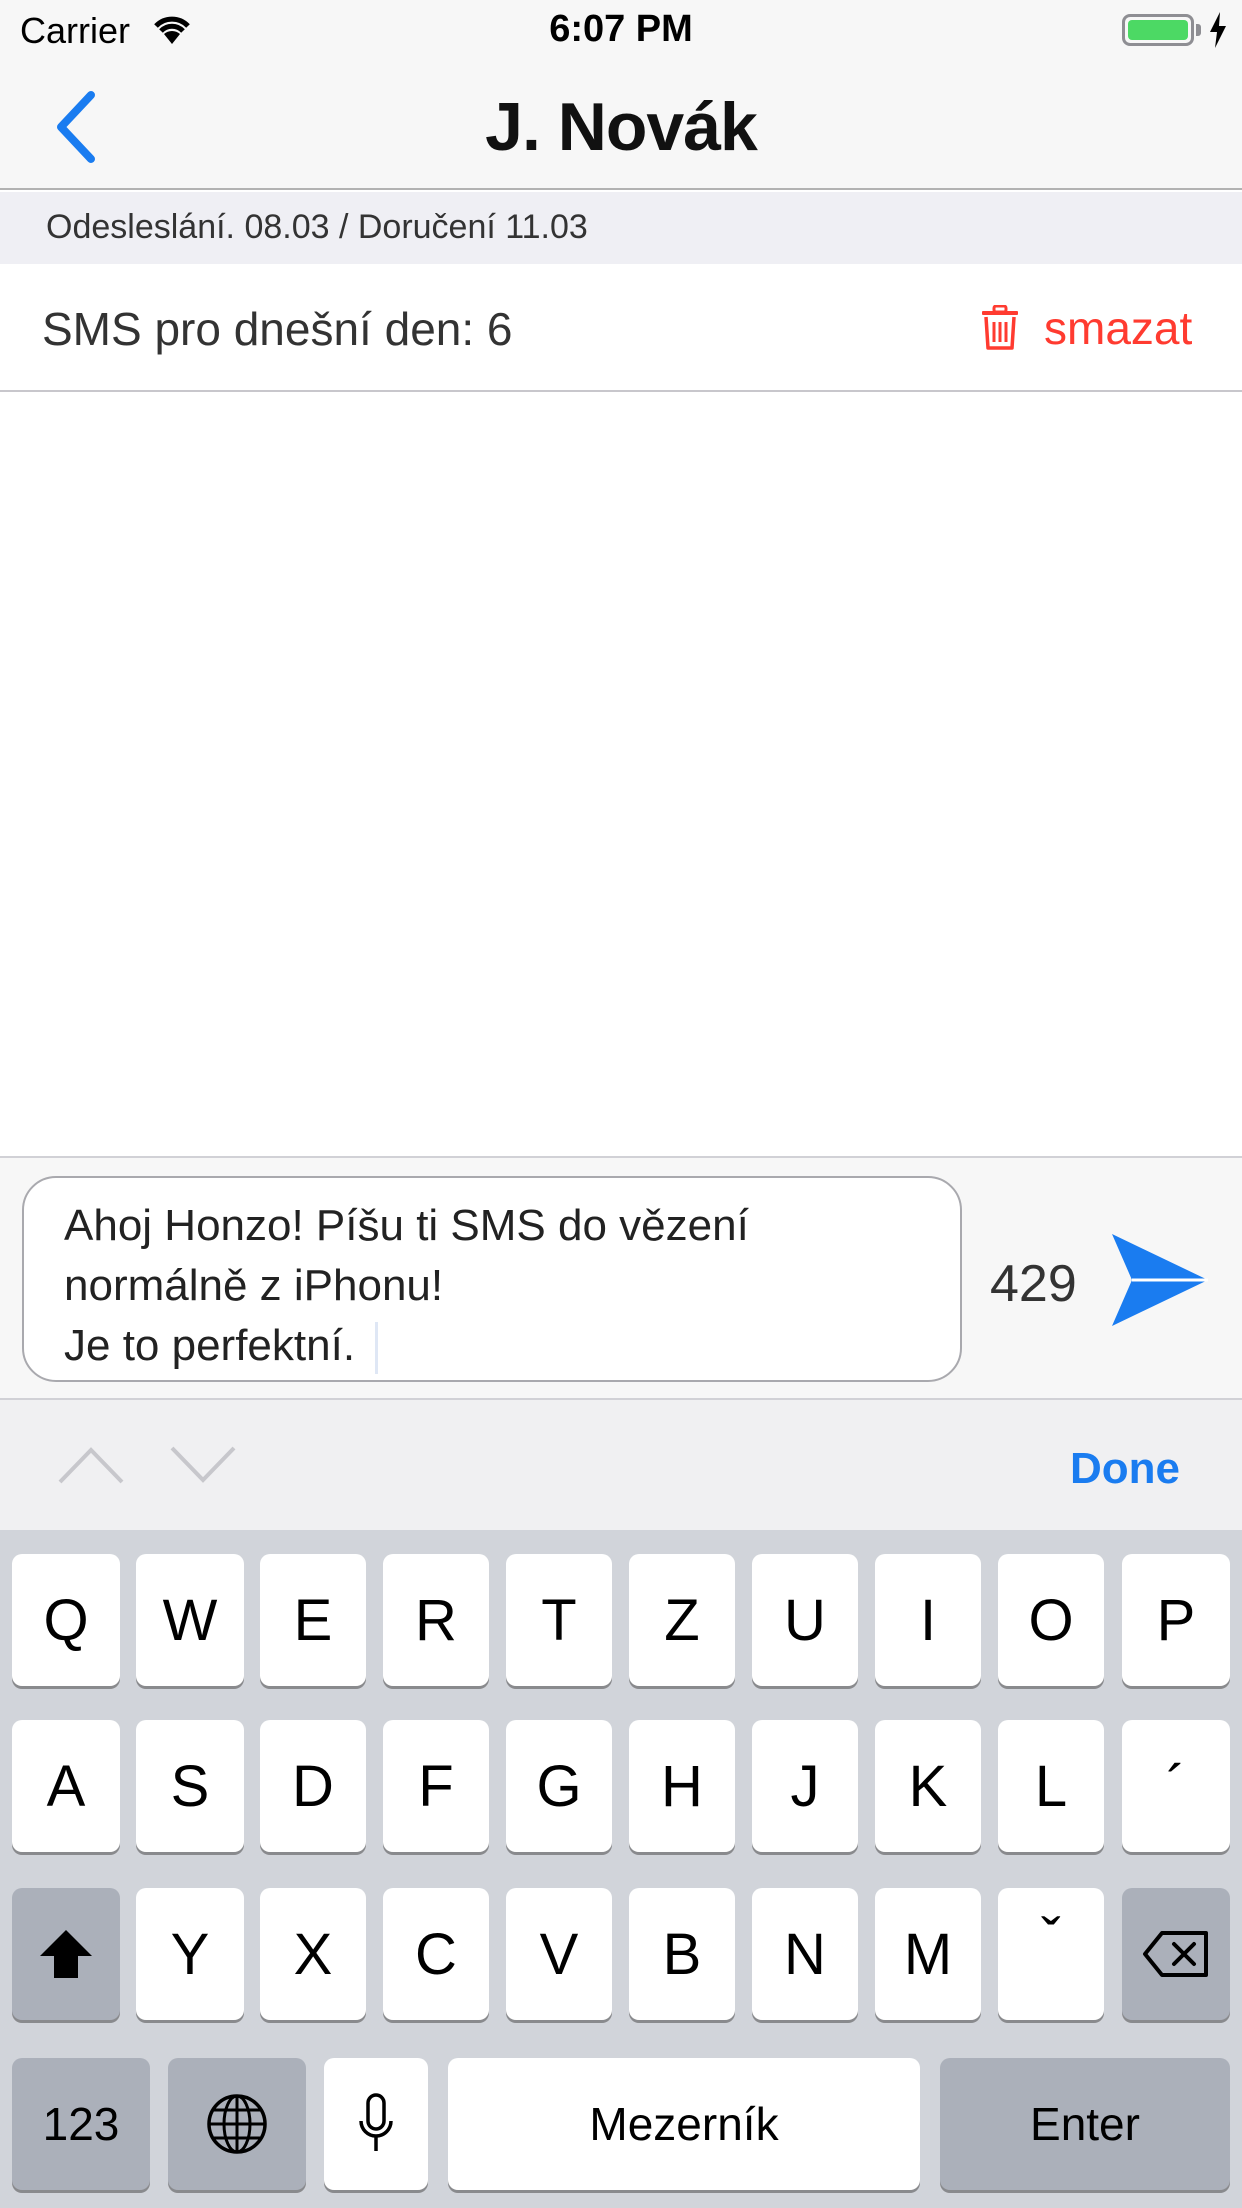  Describe the element at coordinates (682, 1786) in the screenshot. I see `key-h: H` at that location.